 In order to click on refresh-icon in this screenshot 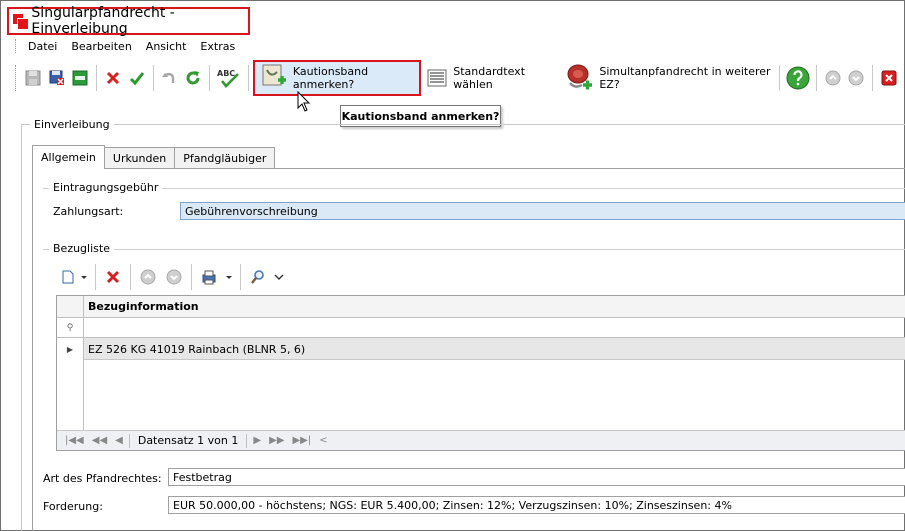, I will do `click(193, 78)`.